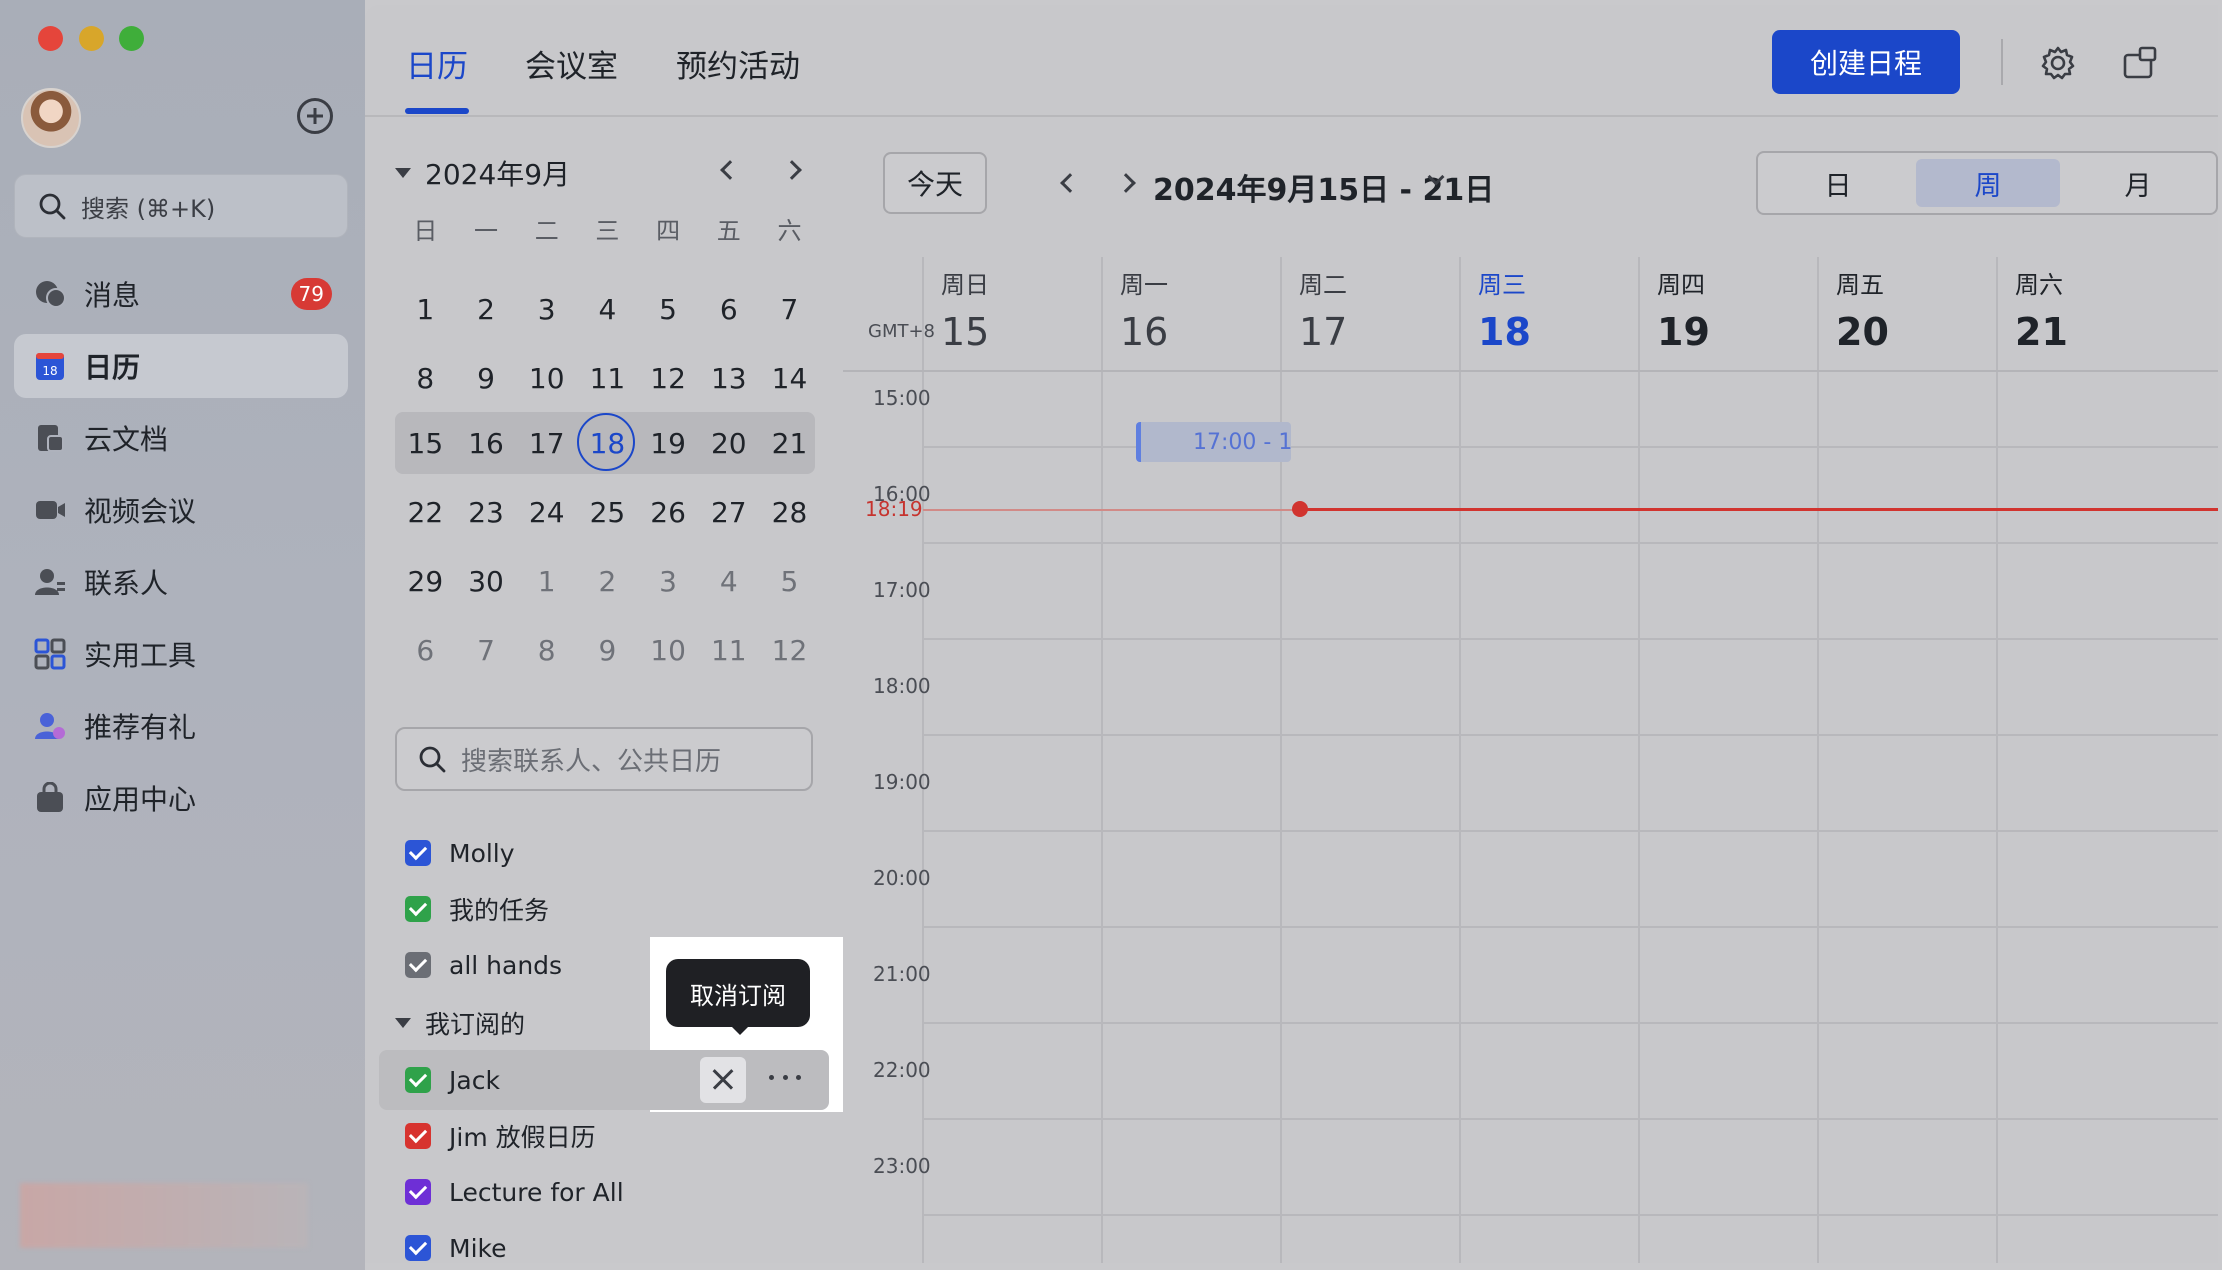 The width and height of the screenshot is (2222, 1270). What do you see at coordinates (785, 1079) in the screenshot?
I see `more-options-icon` at bounding box center [785, 1079].